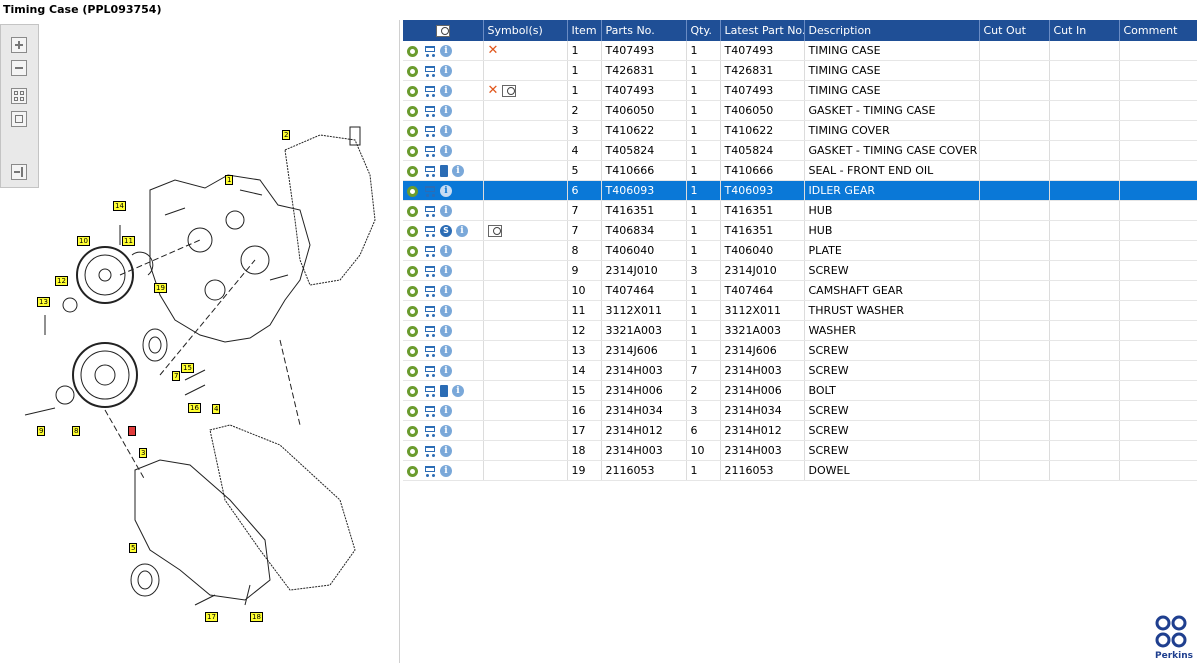 The height and width of the screenshot is (663, 1197). Describe the element at coordinates (286, 135) in the screenshot. I see `callout-2: 2` at that location.